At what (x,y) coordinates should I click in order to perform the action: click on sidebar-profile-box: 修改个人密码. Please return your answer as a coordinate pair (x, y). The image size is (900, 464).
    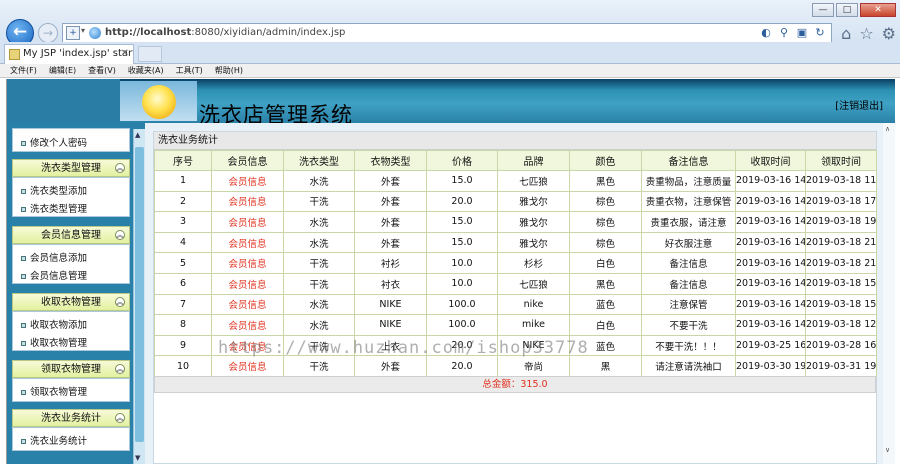
    Looking at the image, I should click on (71, 140).